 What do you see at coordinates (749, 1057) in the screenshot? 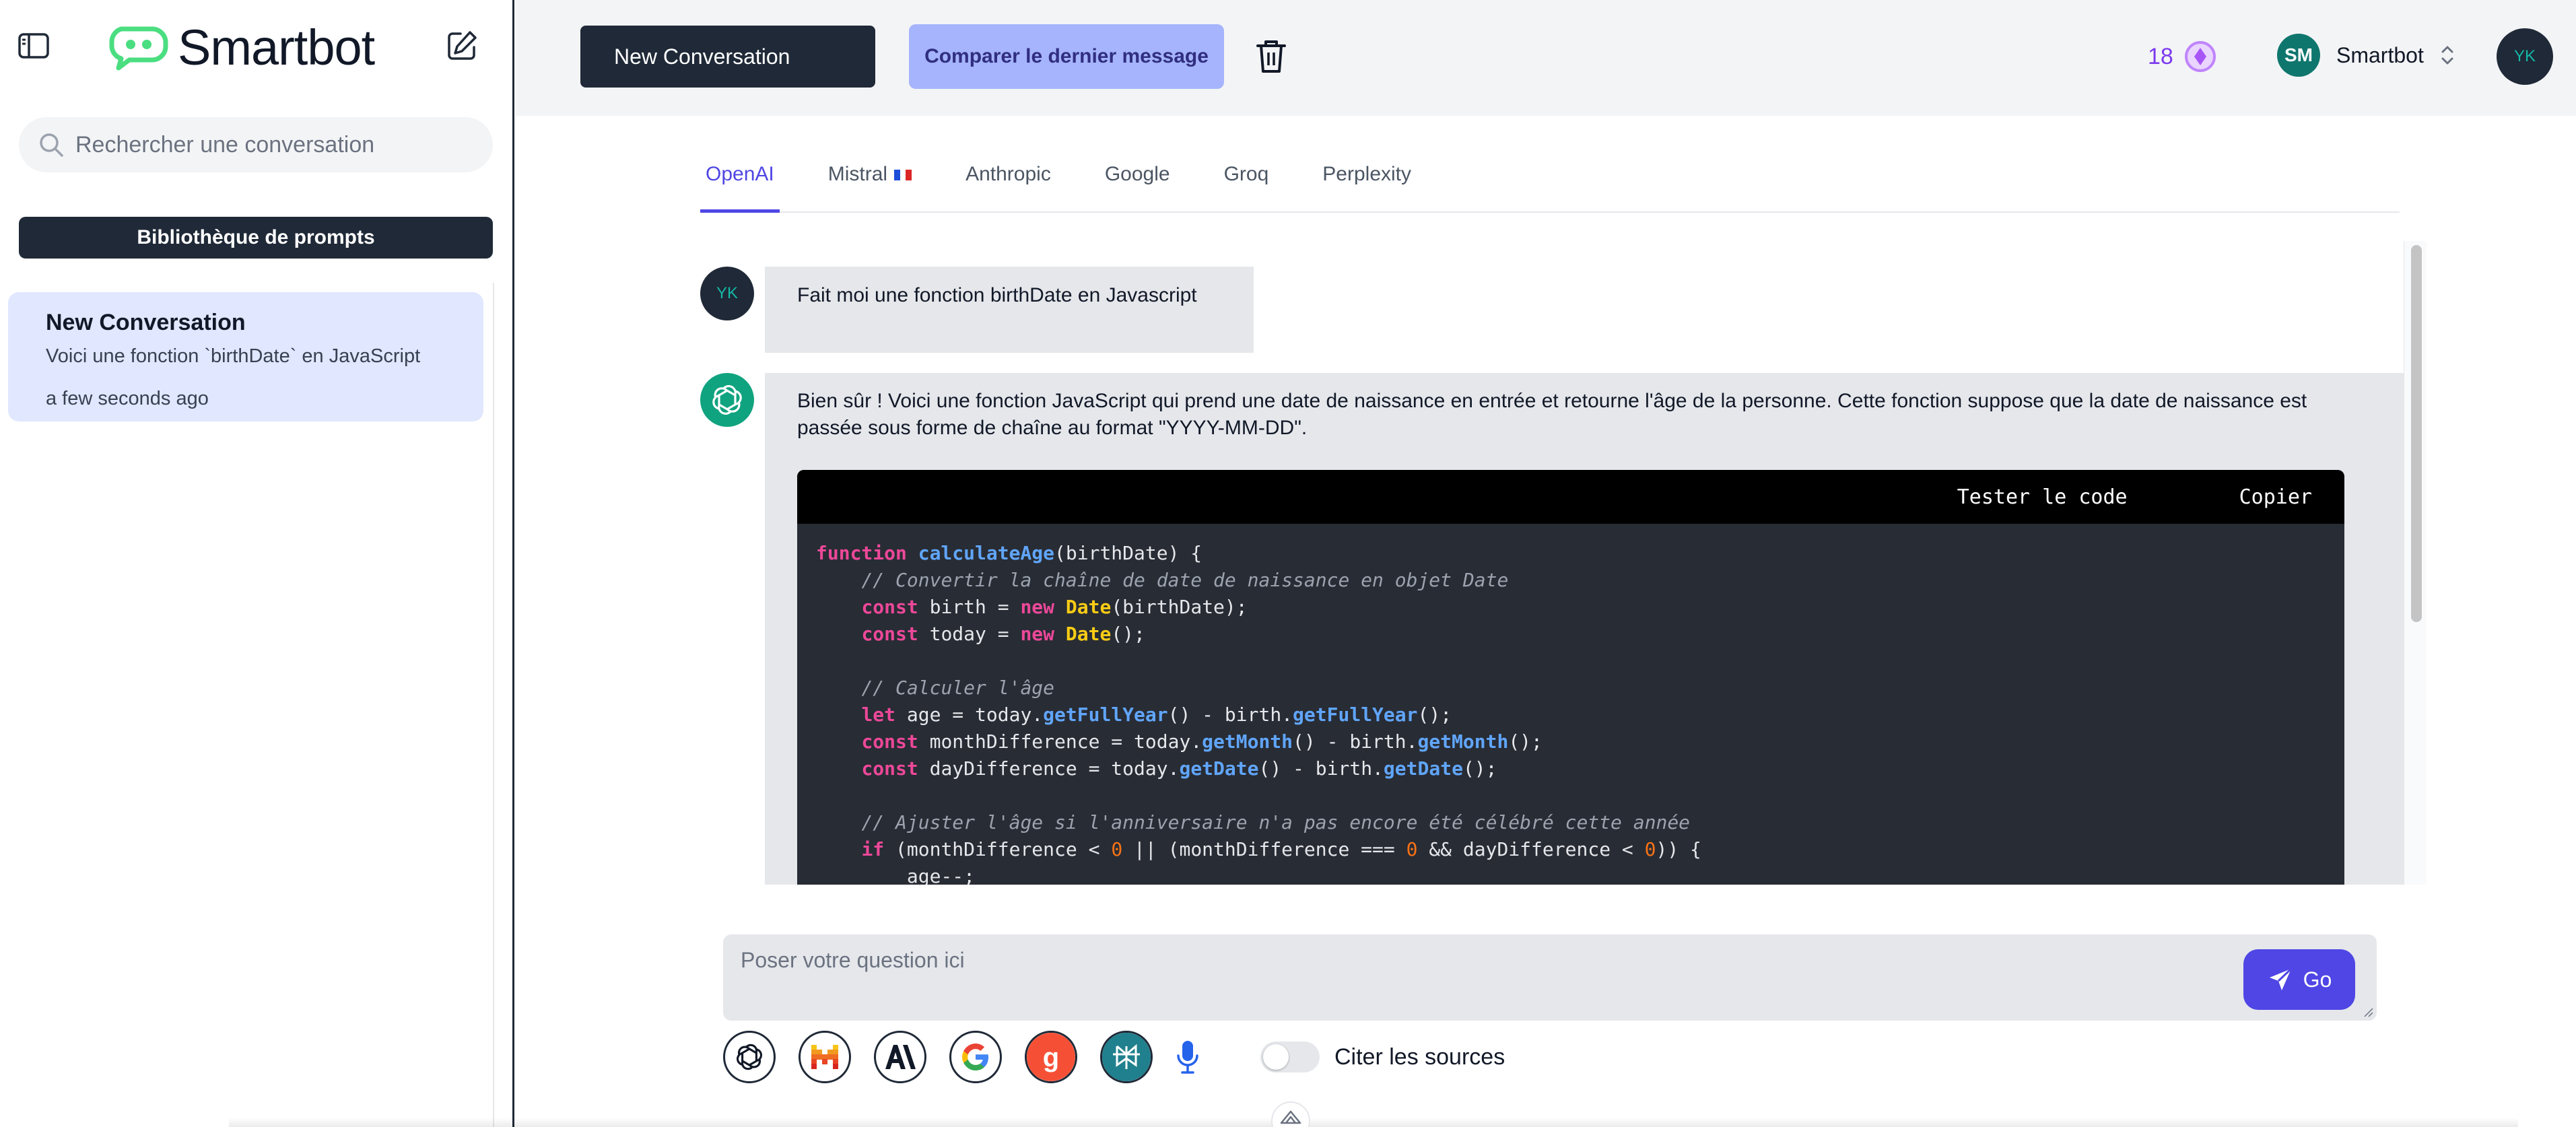
I see `openai-model-icon` at bounding box center [749, 1057].